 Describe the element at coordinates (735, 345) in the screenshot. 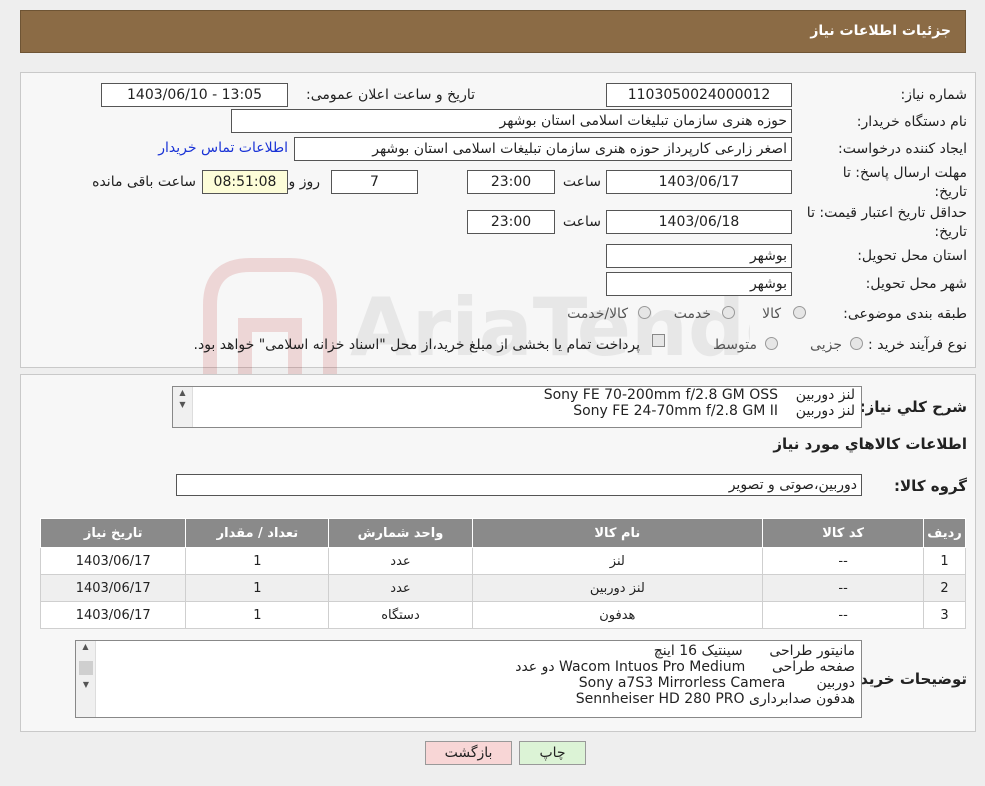

I see `process-medium-label: متوسط` at that location.